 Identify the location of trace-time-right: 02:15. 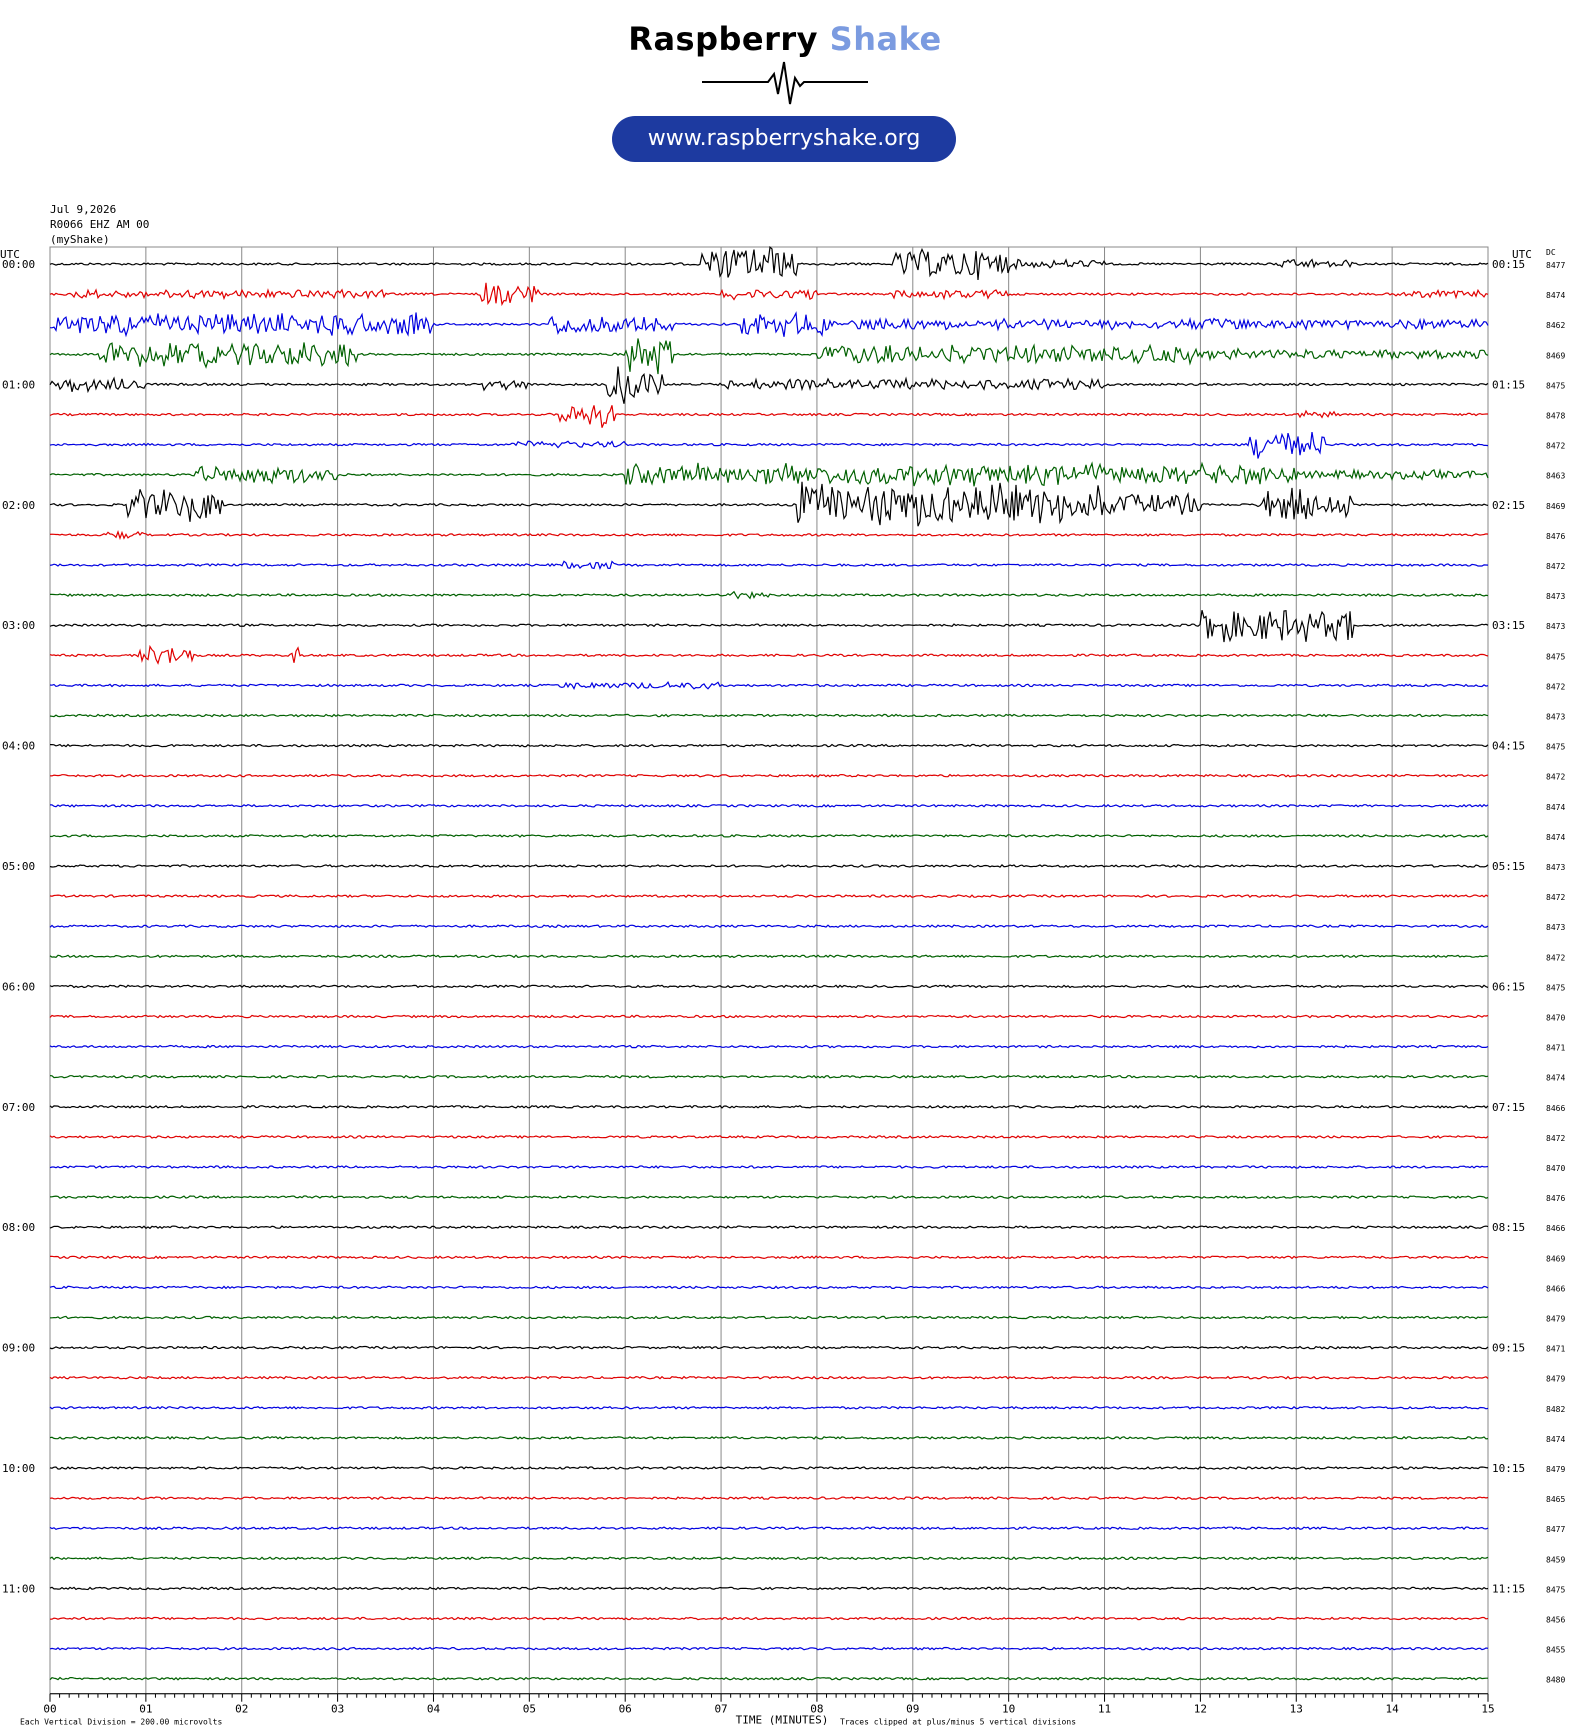
(1508, 505).